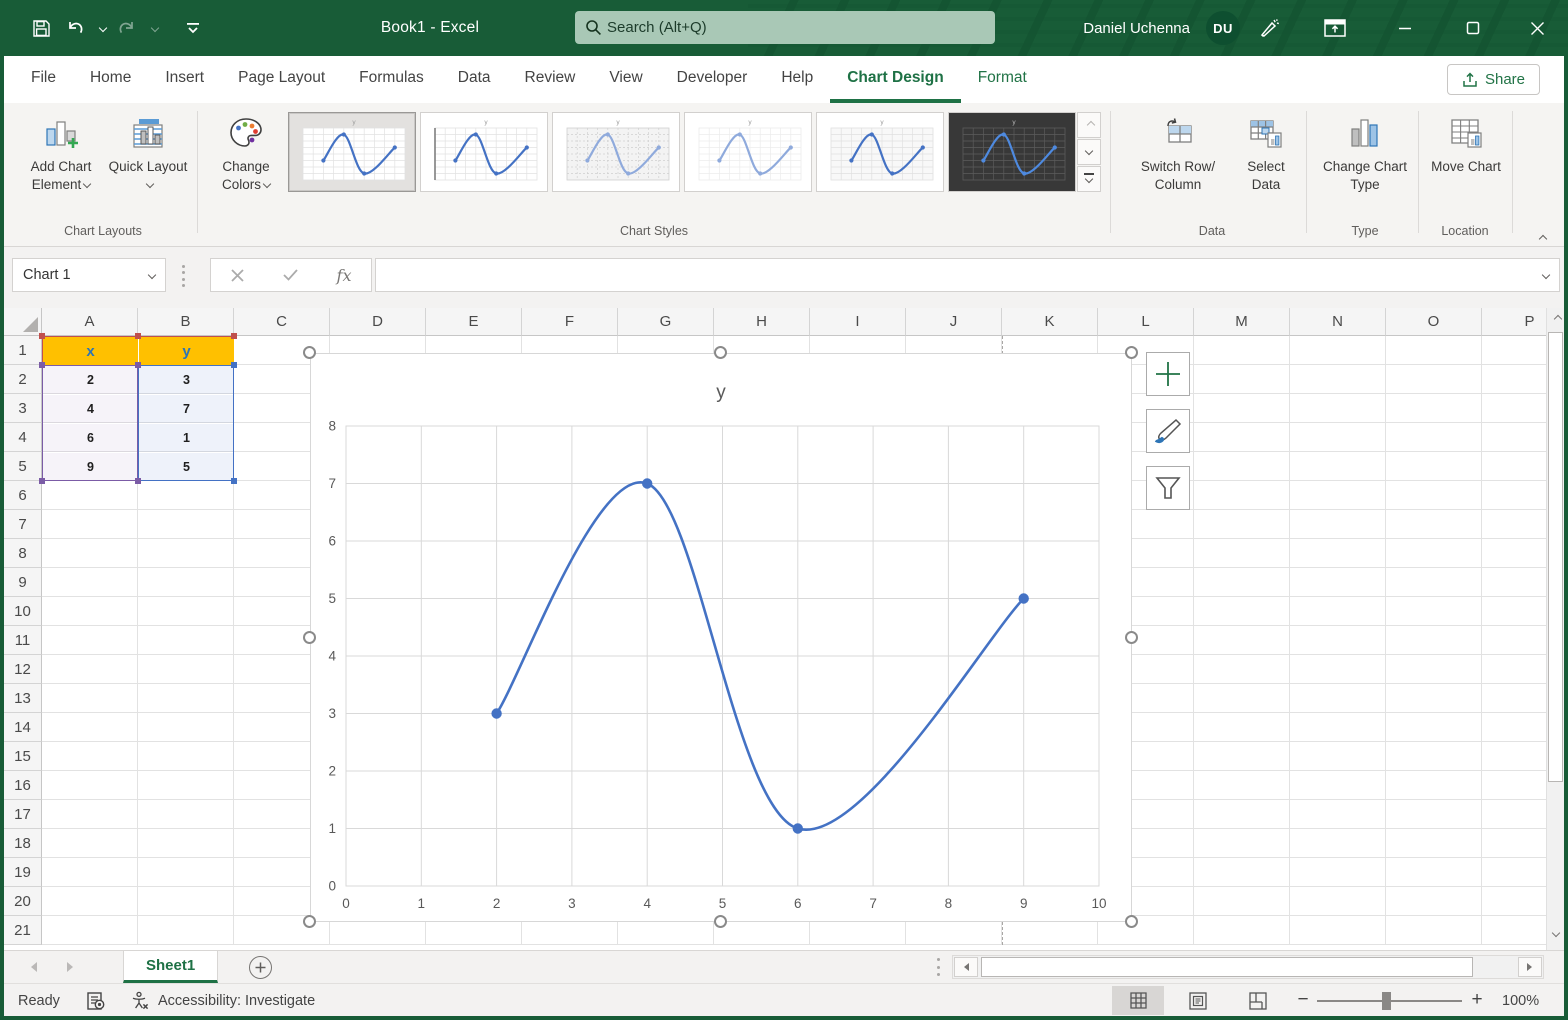 This screenshot has height=1020, width=1568. I want to click on column-header-P: P, so click(1514, 322).